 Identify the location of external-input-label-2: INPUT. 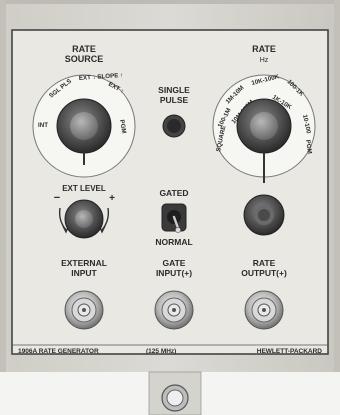
(84, 273).